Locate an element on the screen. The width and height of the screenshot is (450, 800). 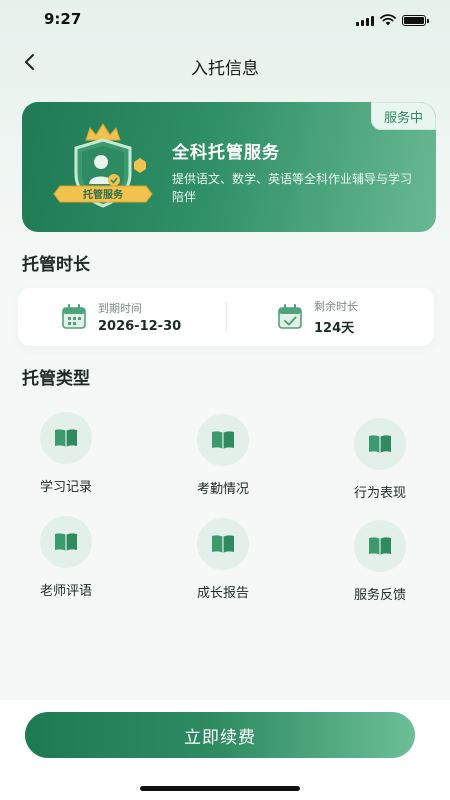
calendar-icon is located at coordinates (74, 316).